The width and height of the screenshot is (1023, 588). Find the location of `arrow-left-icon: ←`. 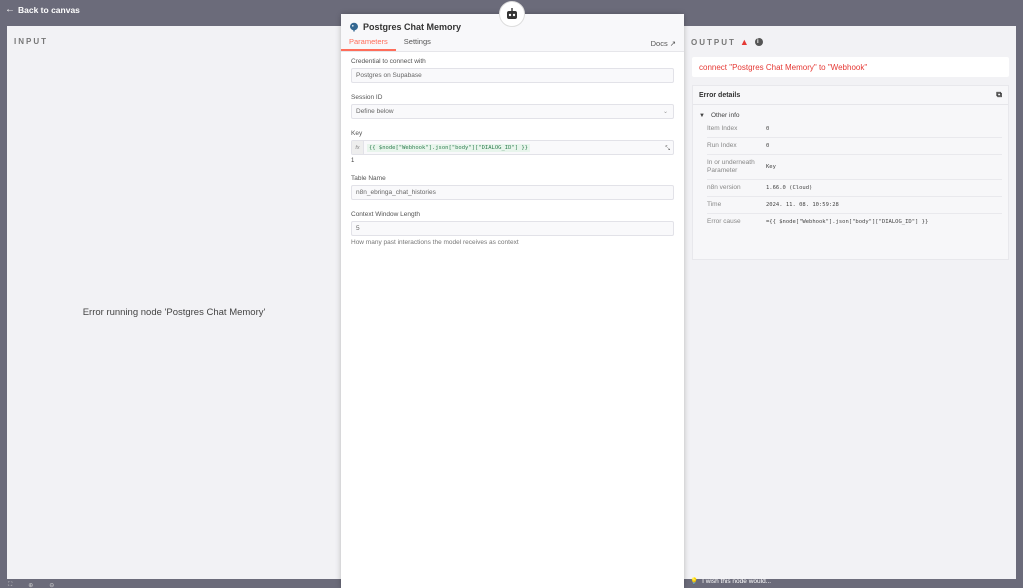

arrow-left-icon: ← is located at coordinates (10, 9).